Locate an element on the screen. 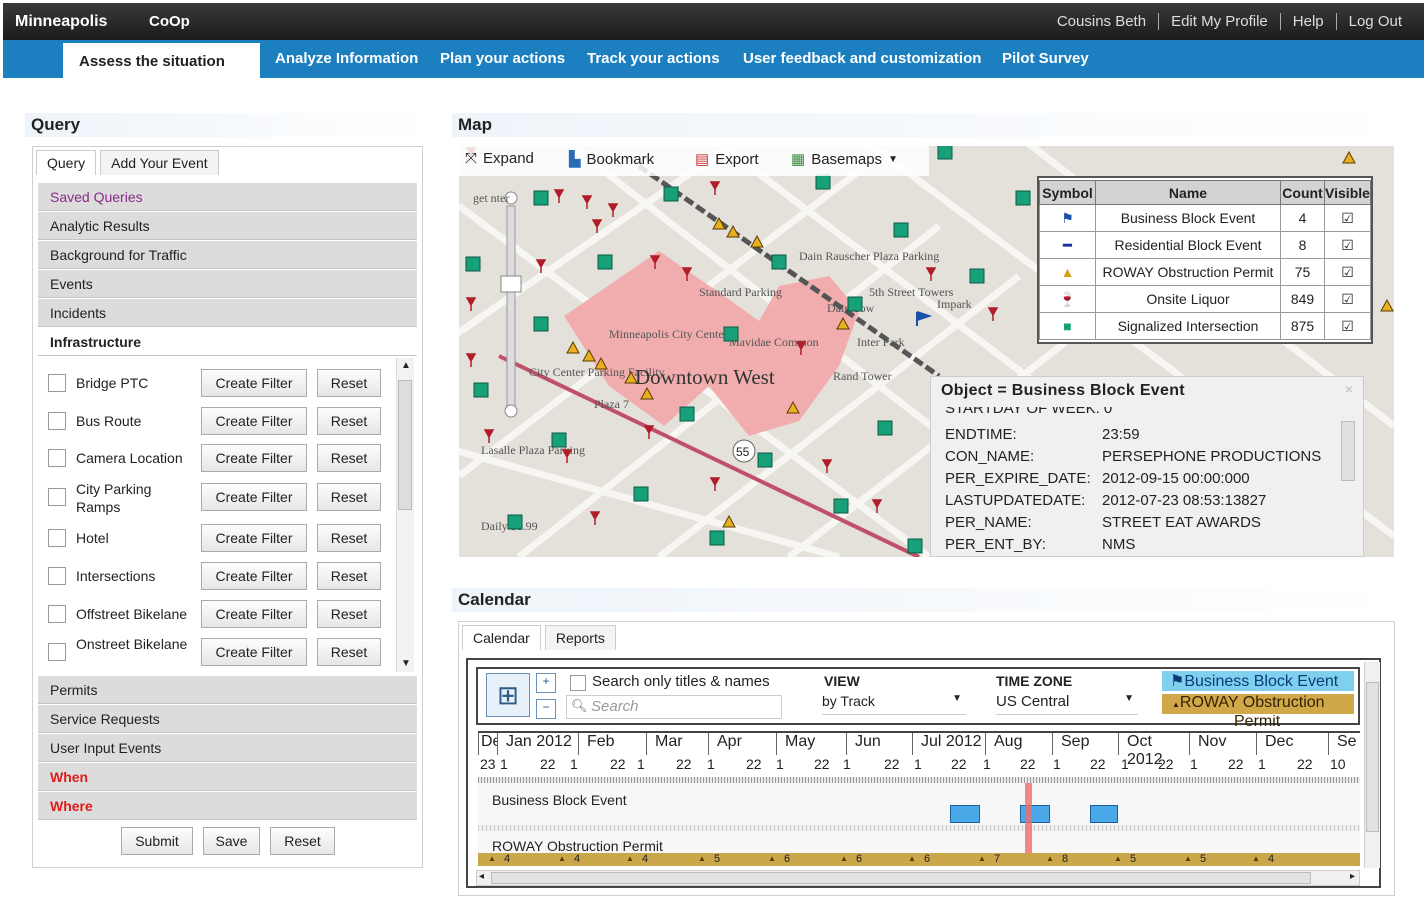 This screenshot has width=1424, height=913. acc-background-traffic: Background for Traffic is located at coordinates (227, 255).